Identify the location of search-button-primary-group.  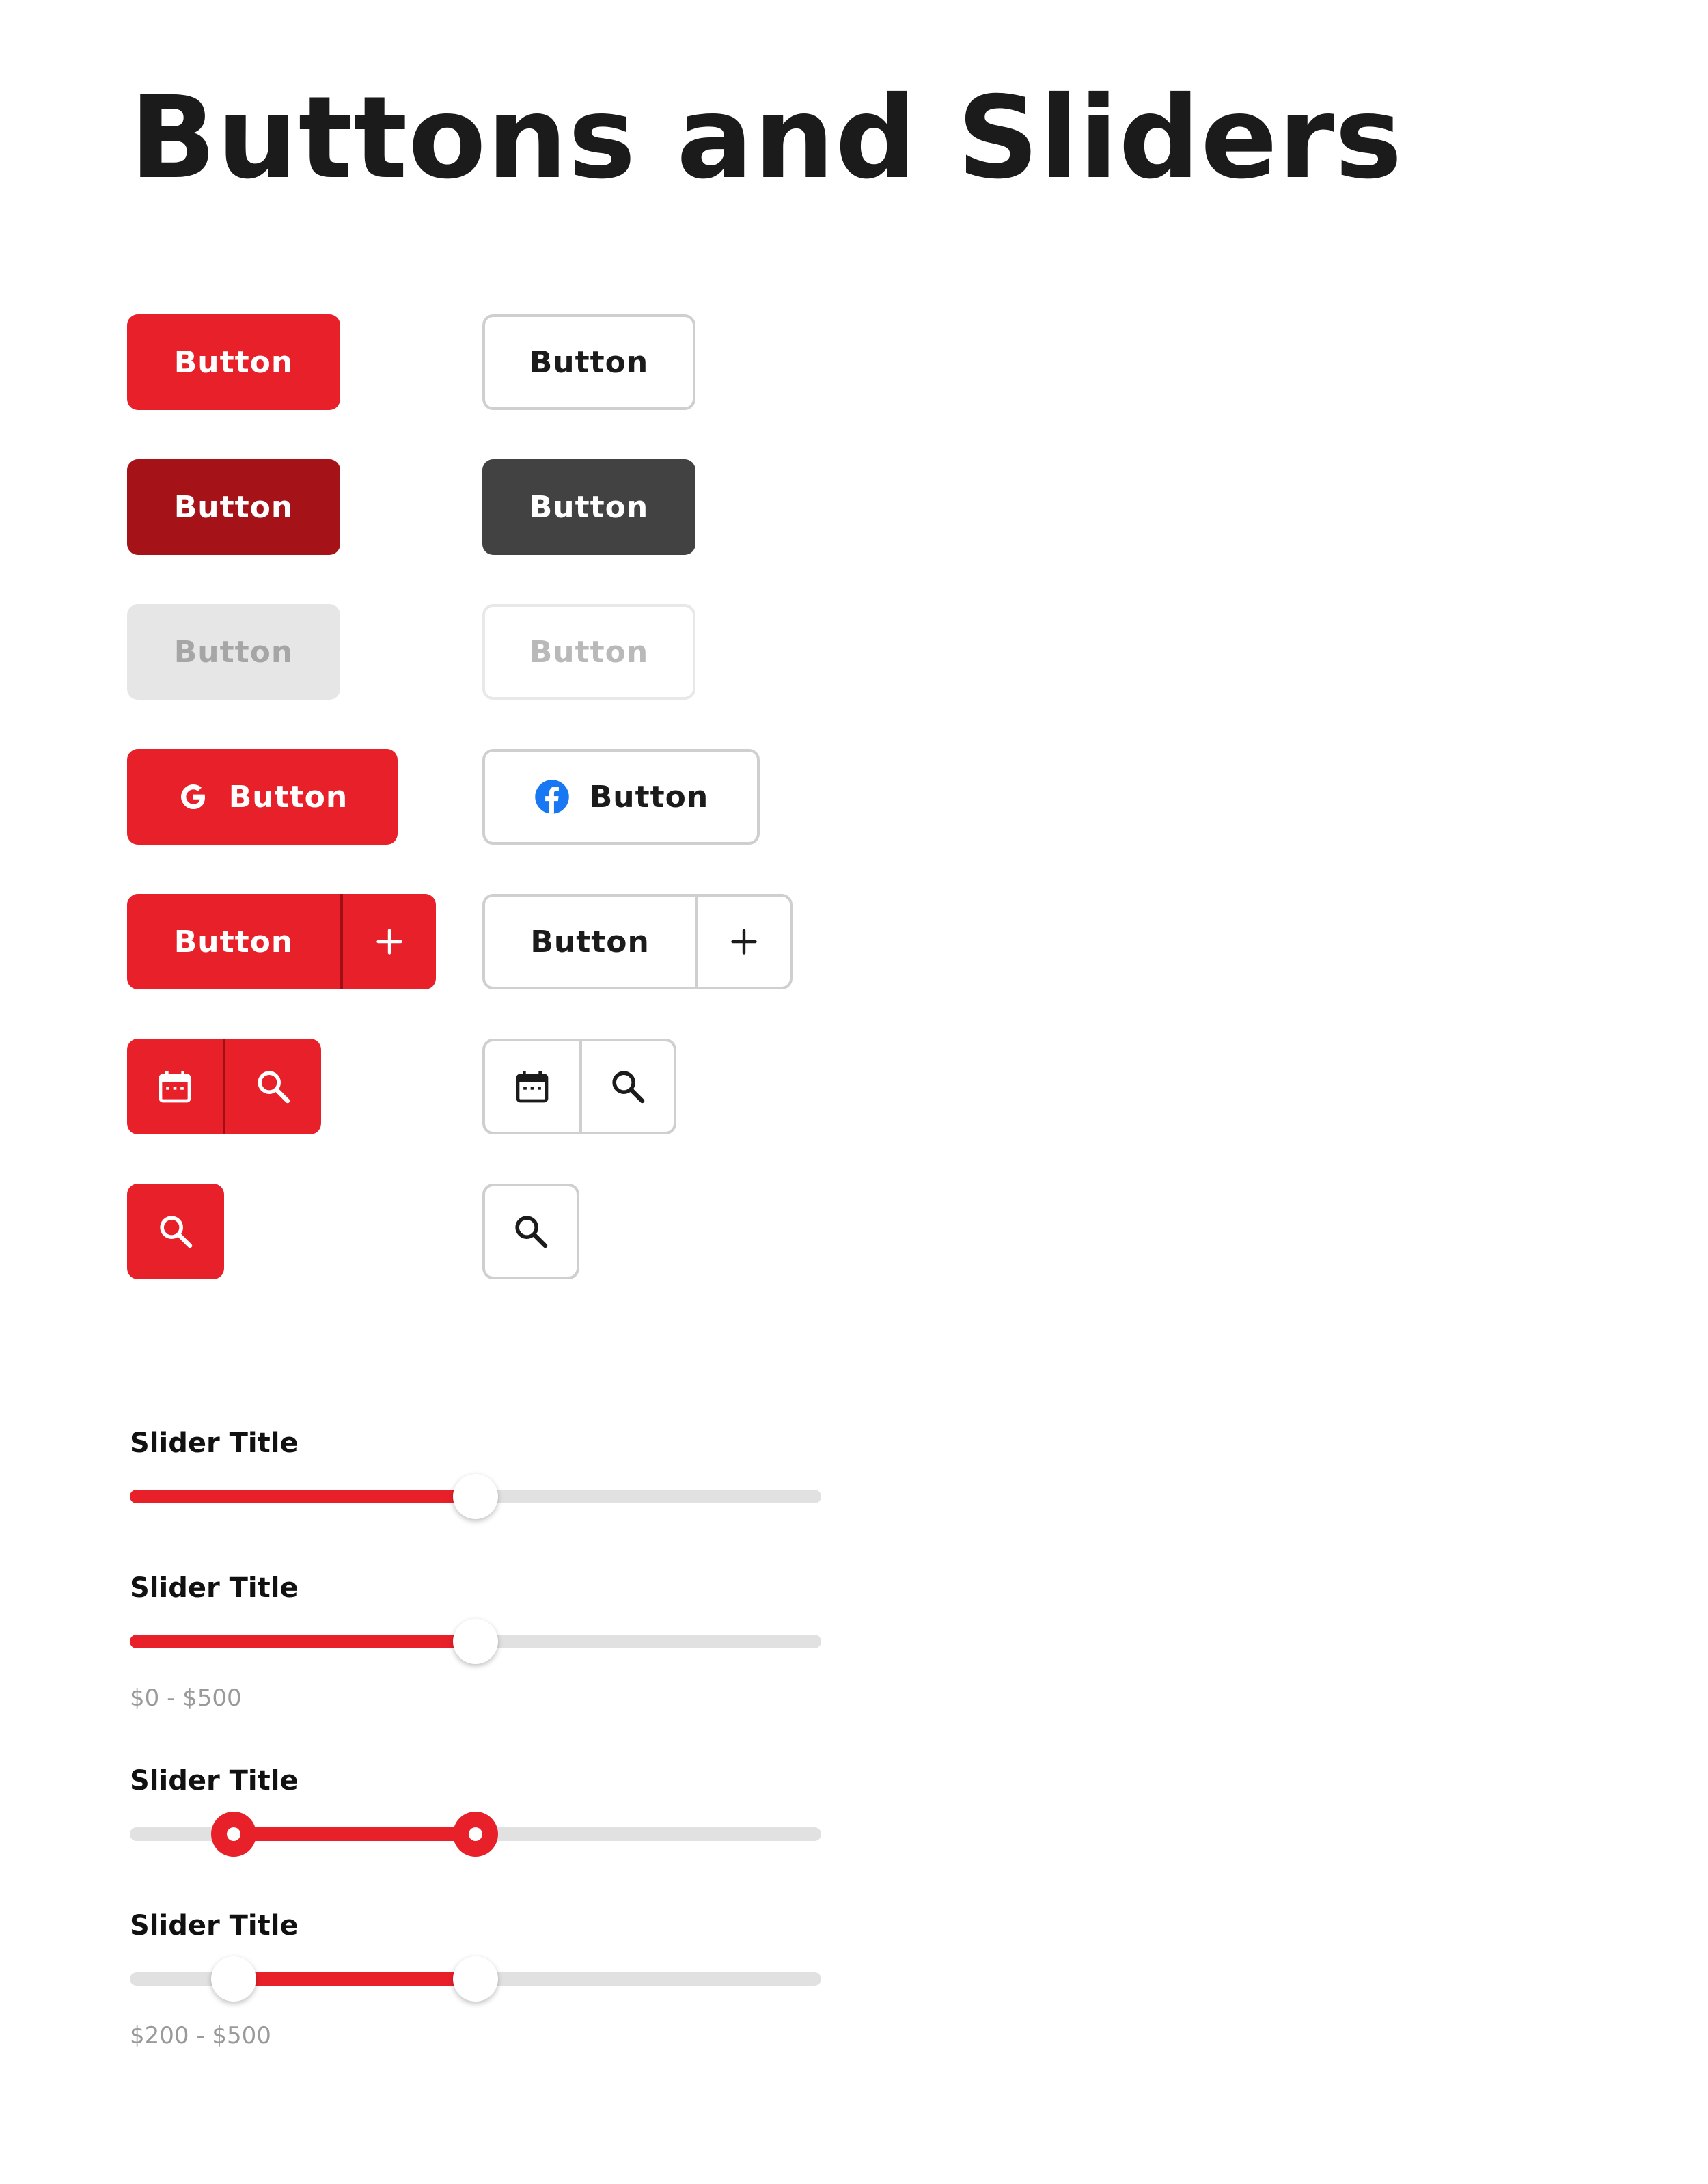
(272, 1086).